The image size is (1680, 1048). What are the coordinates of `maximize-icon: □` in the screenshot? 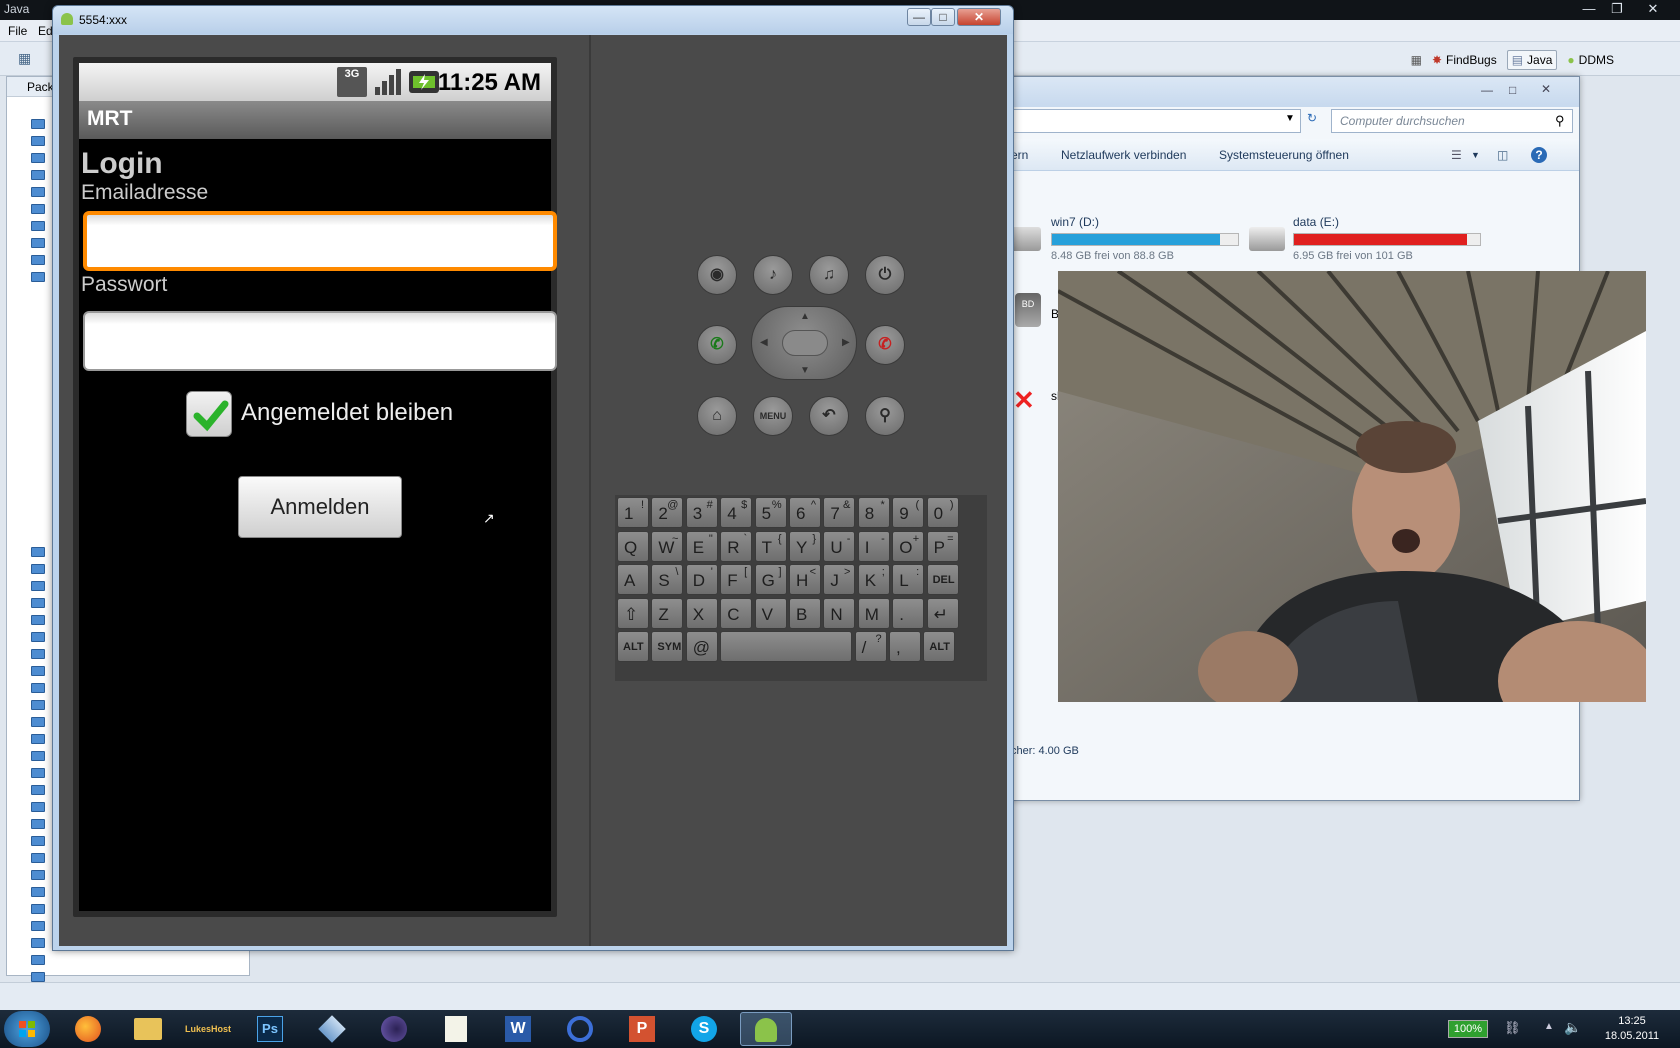 It's located at (1512, 90).